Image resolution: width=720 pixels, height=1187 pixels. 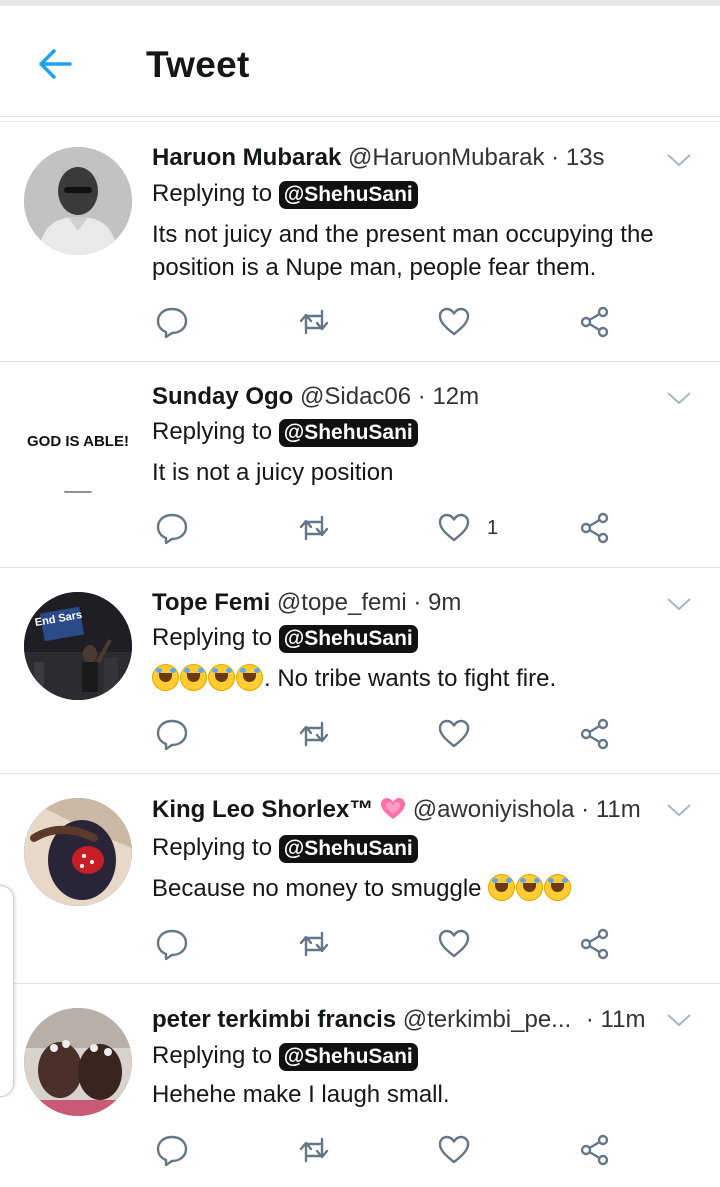 What do you see at coordinates (222, 396) in the screenshot?
I see `author-name: Sunday Ogo` at bounding box center [222, 396].